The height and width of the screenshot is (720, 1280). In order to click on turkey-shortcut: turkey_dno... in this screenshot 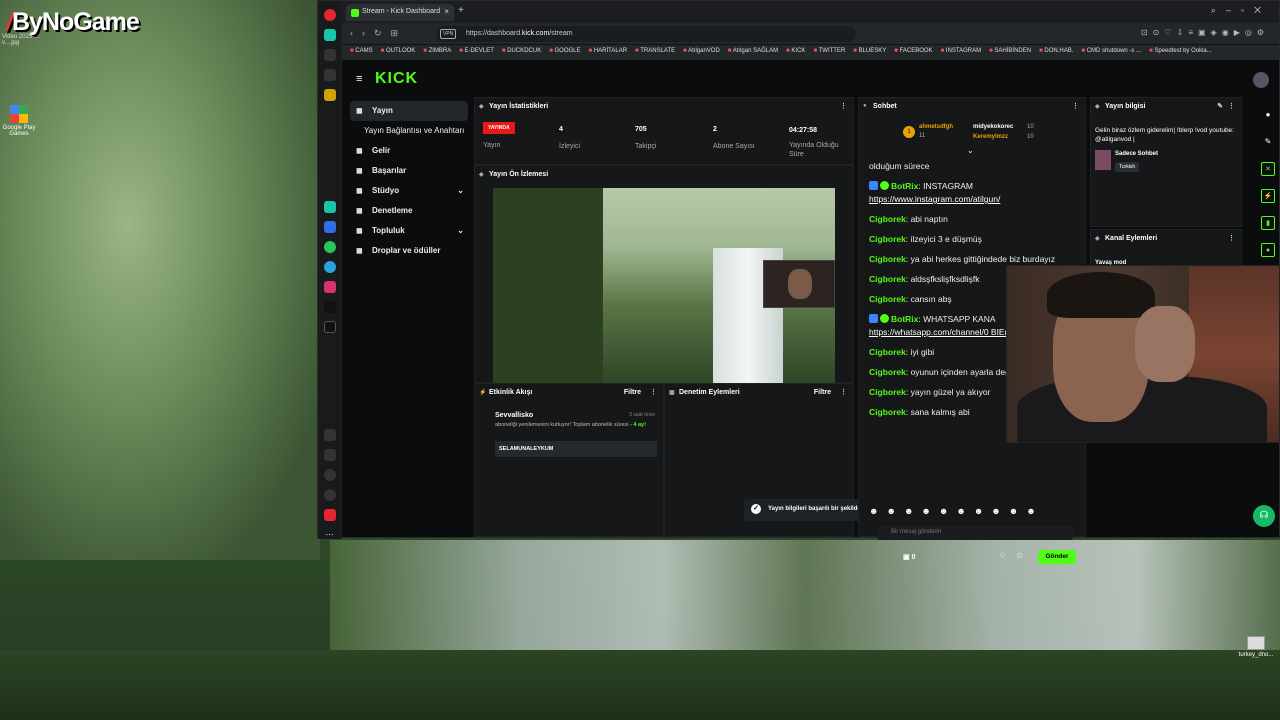, I will do `click(1256, 647)`.